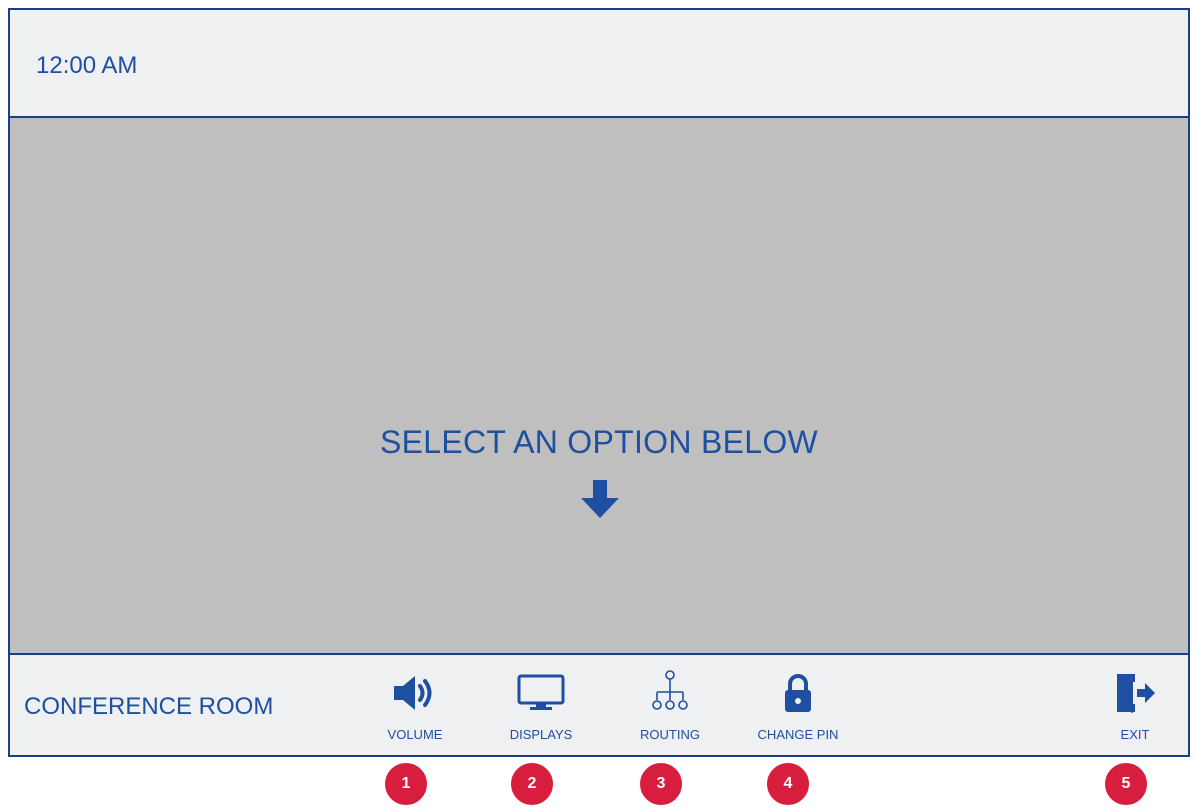 Image resolution: width=1196 pixels, height=808 pixels. I want to click on arrow-down-icon, so click(600, 499).